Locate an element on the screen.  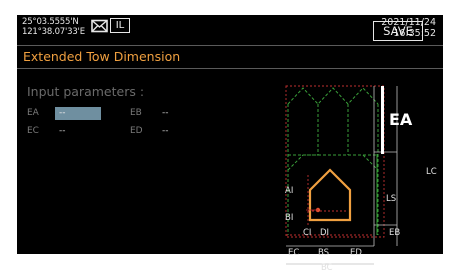
barge-top-outline is located at coordinates (333, 96).